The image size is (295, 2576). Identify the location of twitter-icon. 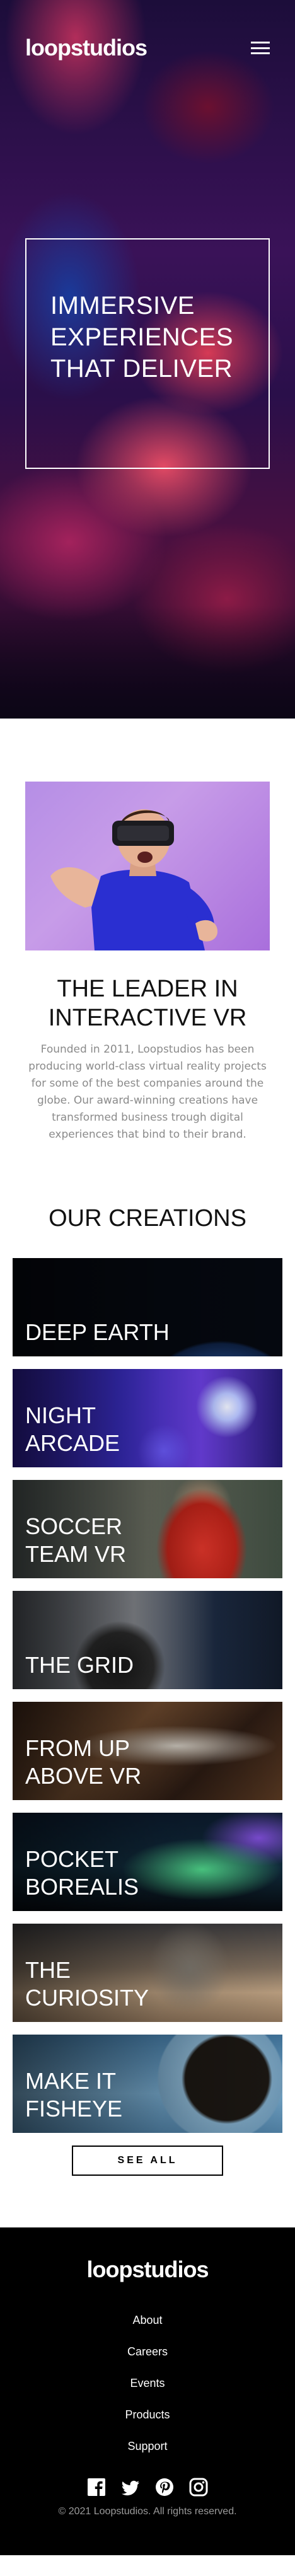
(130, 2487).